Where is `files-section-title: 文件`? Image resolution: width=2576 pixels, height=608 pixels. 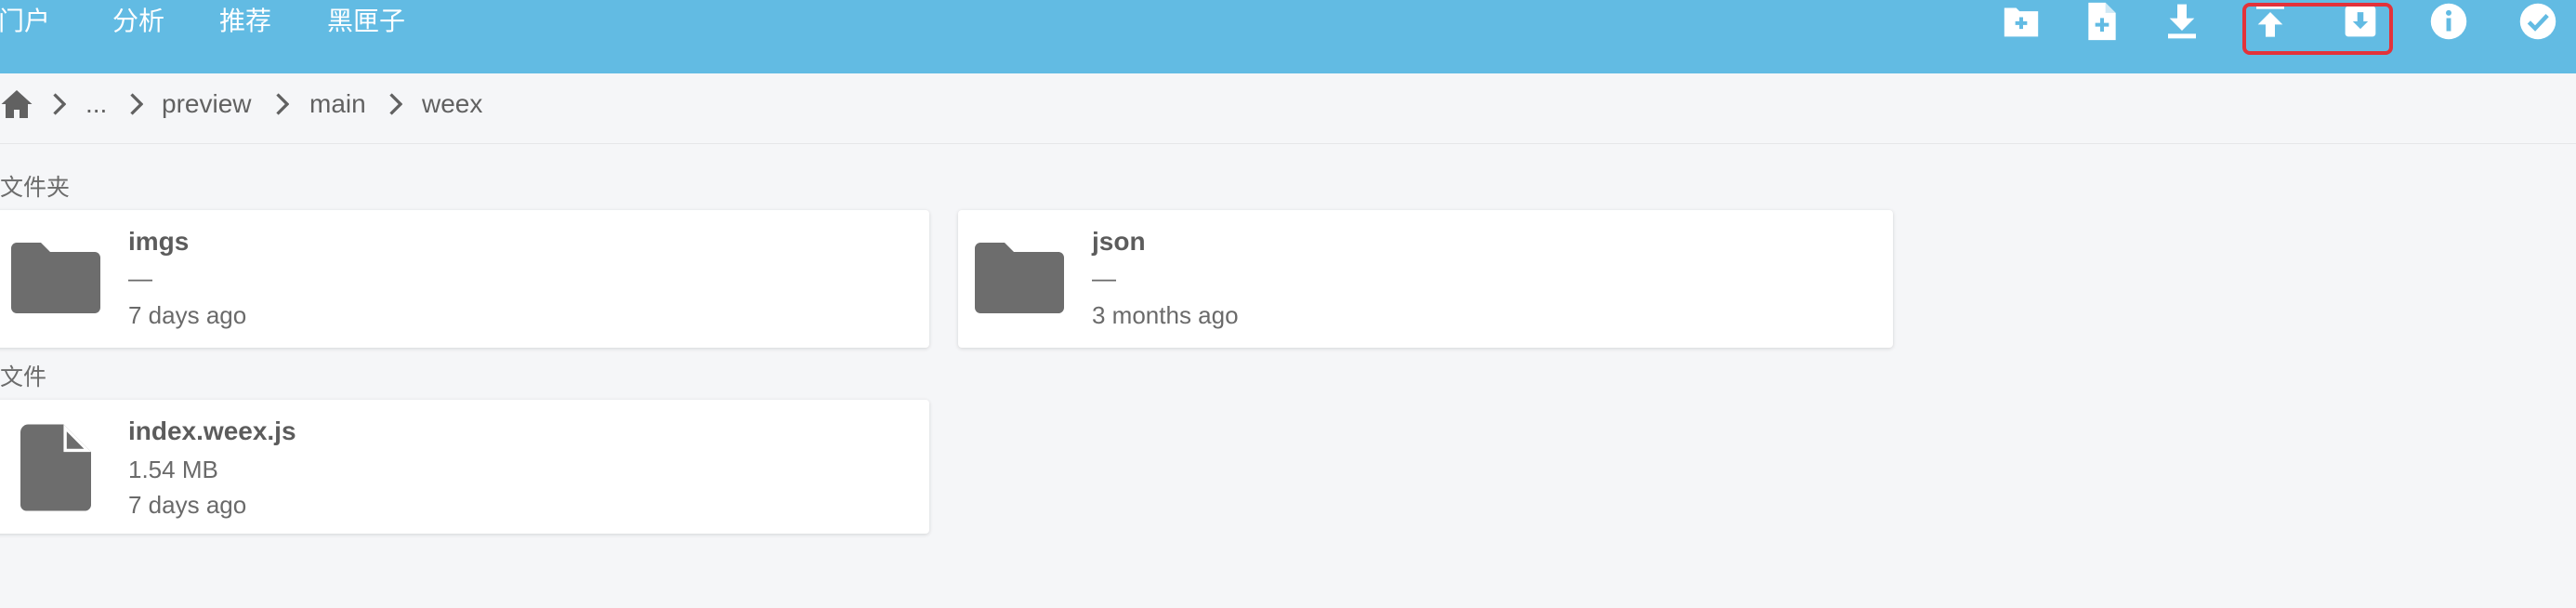
files-section-title: 文件 is located at coordinates (23, 376).